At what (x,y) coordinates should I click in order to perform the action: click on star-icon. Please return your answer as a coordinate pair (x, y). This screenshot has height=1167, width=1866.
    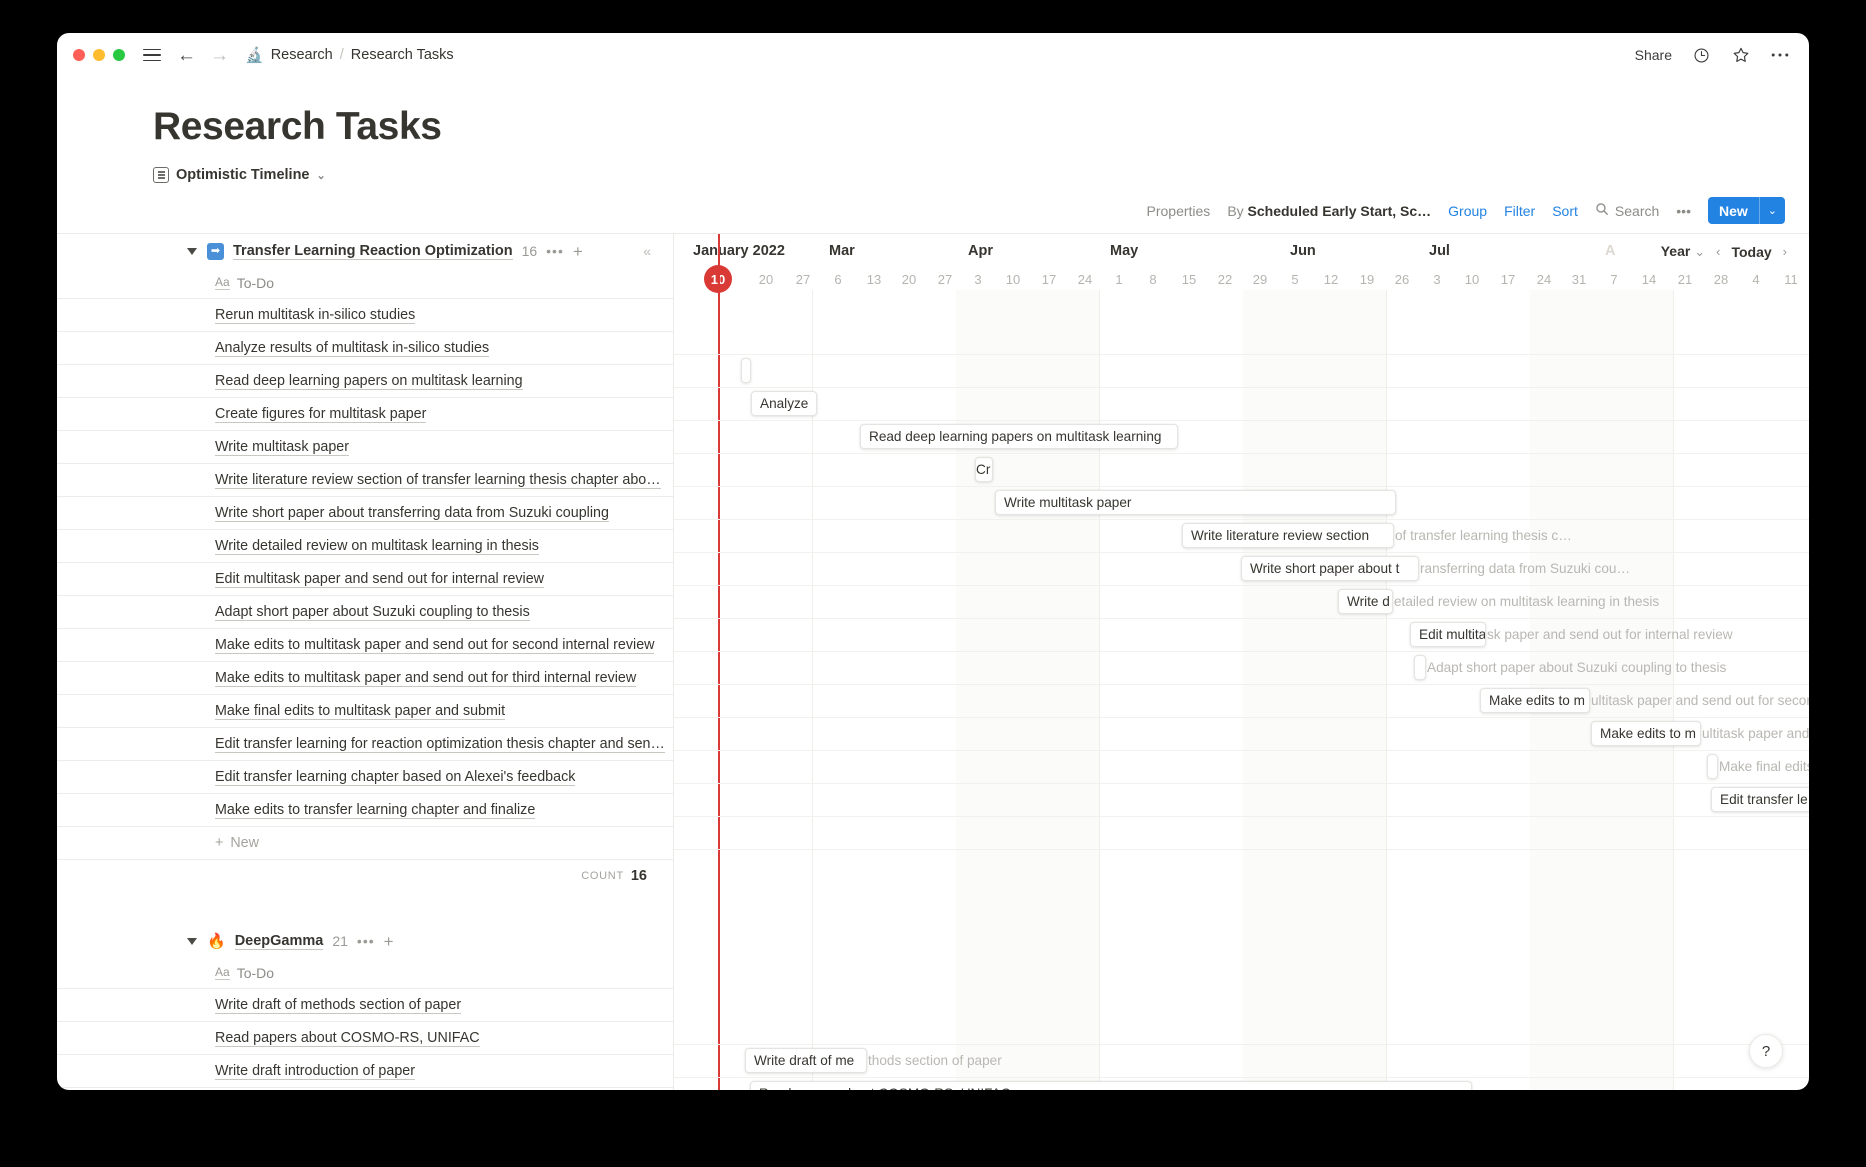
    Looking at the image, I should click on (1740, 55).